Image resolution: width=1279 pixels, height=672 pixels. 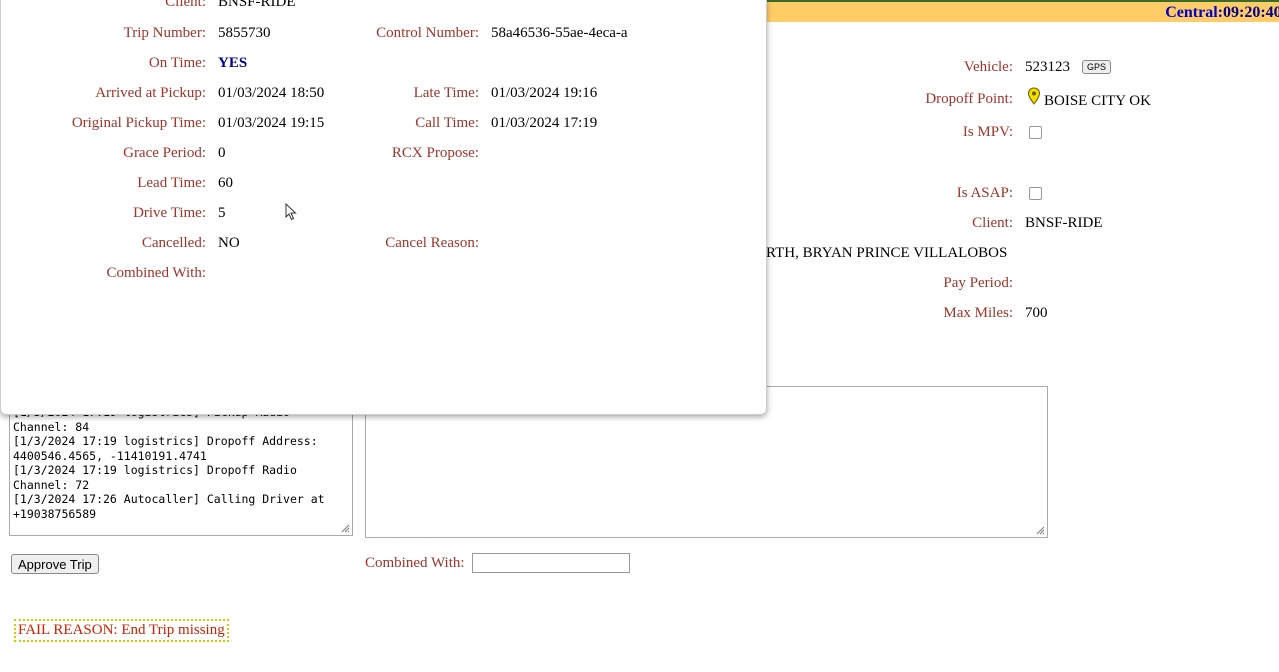 What do you see at coordinates (229, 243) in the screenshot?
I see `cancelled-value: NO` at bounding box center [229, 243].